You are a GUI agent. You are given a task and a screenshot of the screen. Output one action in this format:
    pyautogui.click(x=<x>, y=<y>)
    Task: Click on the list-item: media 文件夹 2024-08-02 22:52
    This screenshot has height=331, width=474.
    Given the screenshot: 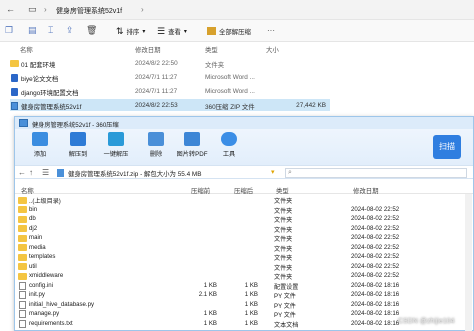 What is the action you would take?
    pyautogui.click(x=237, y=248)
    